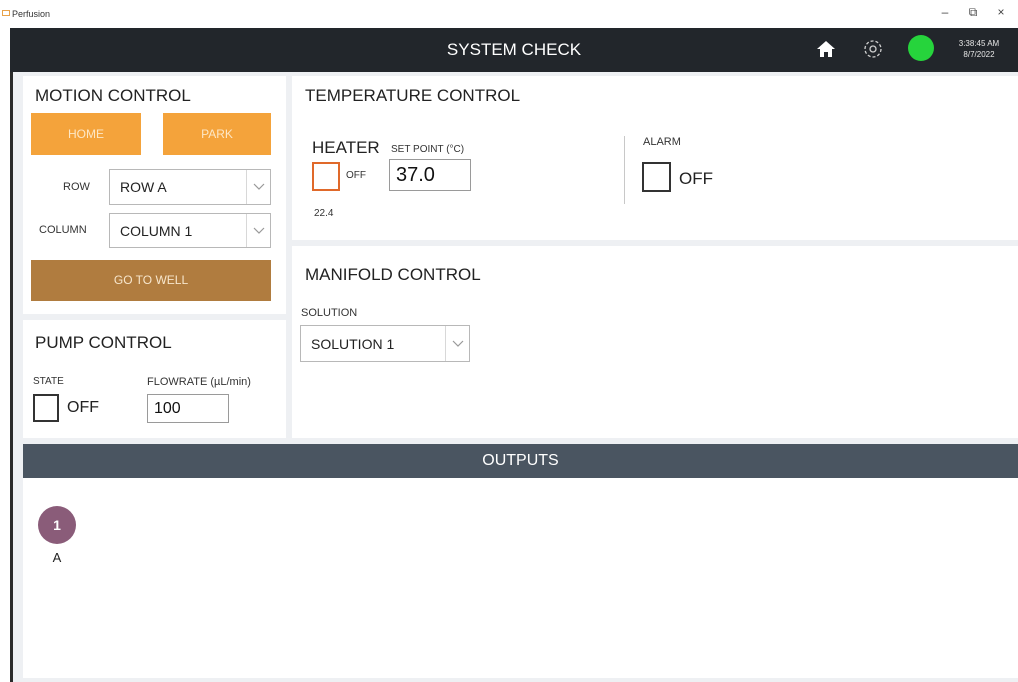 The image size is (1018, 682). I want to click on park-button: PARK, so click(217, 134).